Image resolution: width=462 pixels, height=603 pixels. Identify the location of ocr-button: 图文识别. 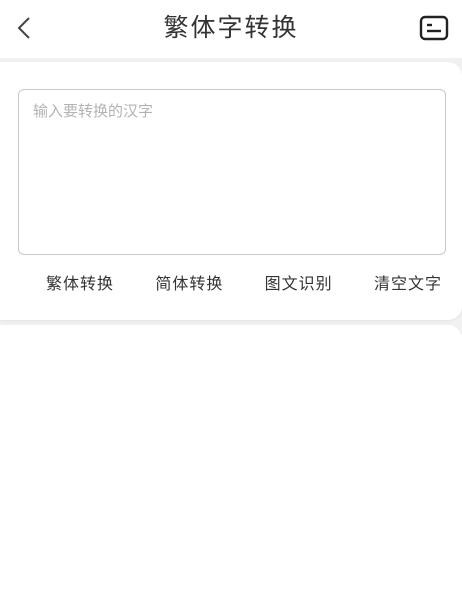
(299, 284).